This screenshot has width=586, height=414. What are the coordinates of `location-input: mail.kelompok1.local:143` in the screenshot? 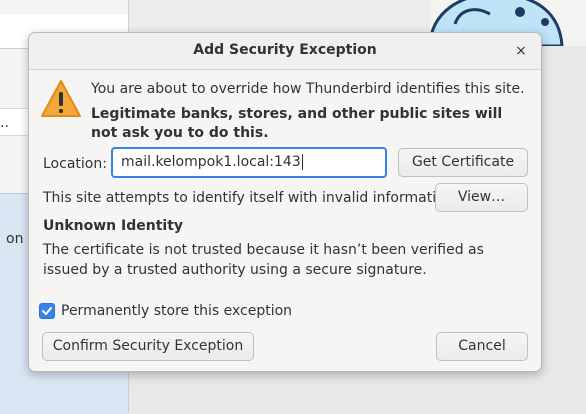 It's located at (249, 162).